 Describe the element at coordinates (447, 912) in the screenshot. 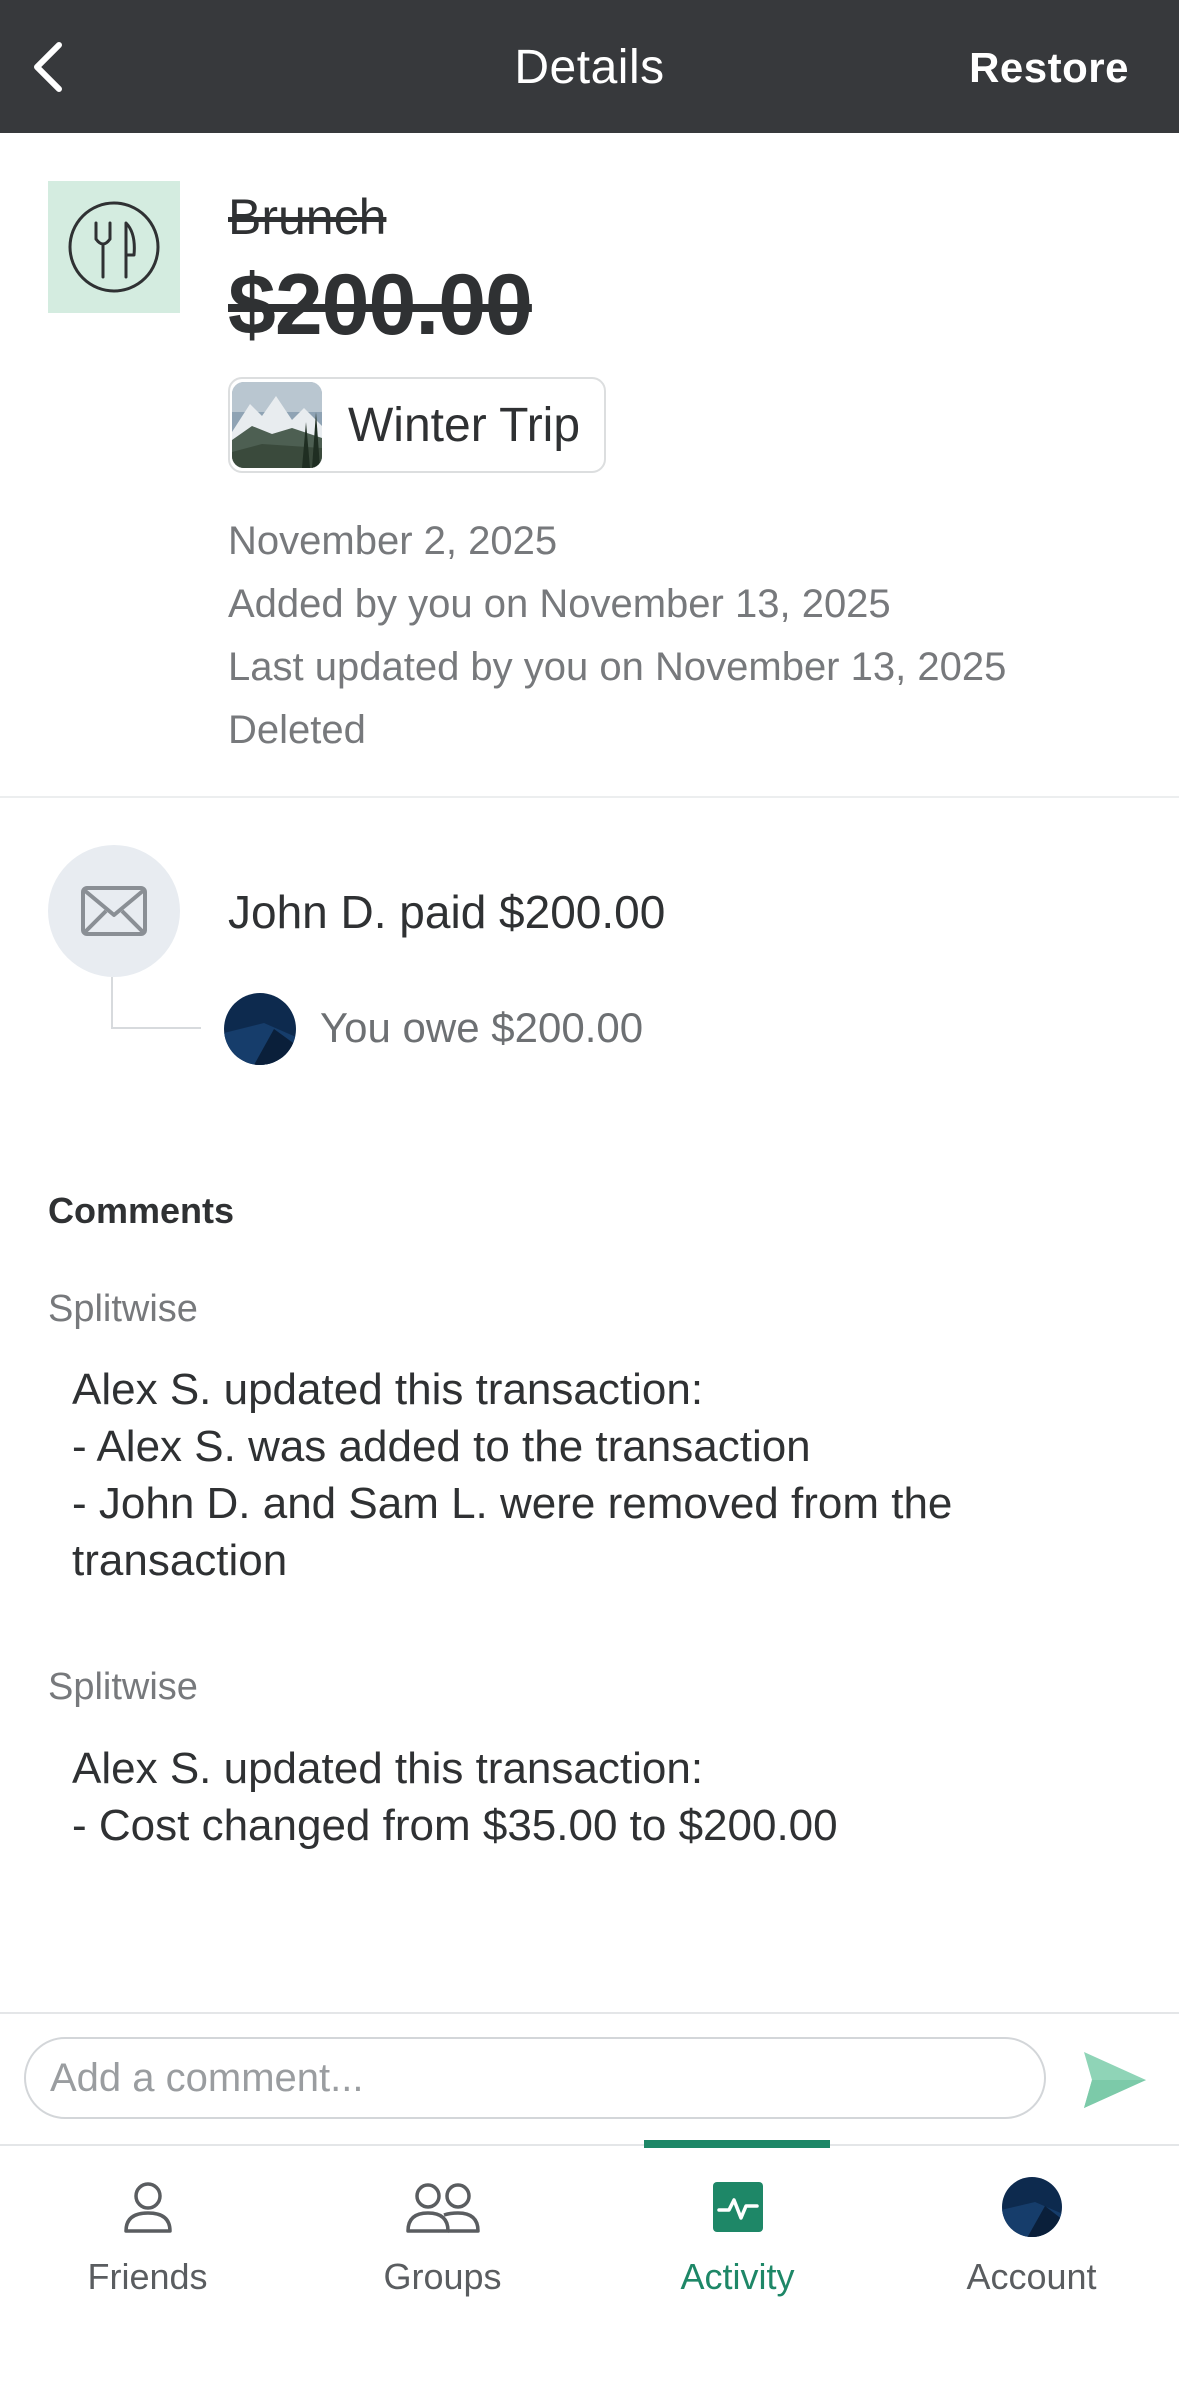

I see `paid-text: John D. paid $200.00` at that location.